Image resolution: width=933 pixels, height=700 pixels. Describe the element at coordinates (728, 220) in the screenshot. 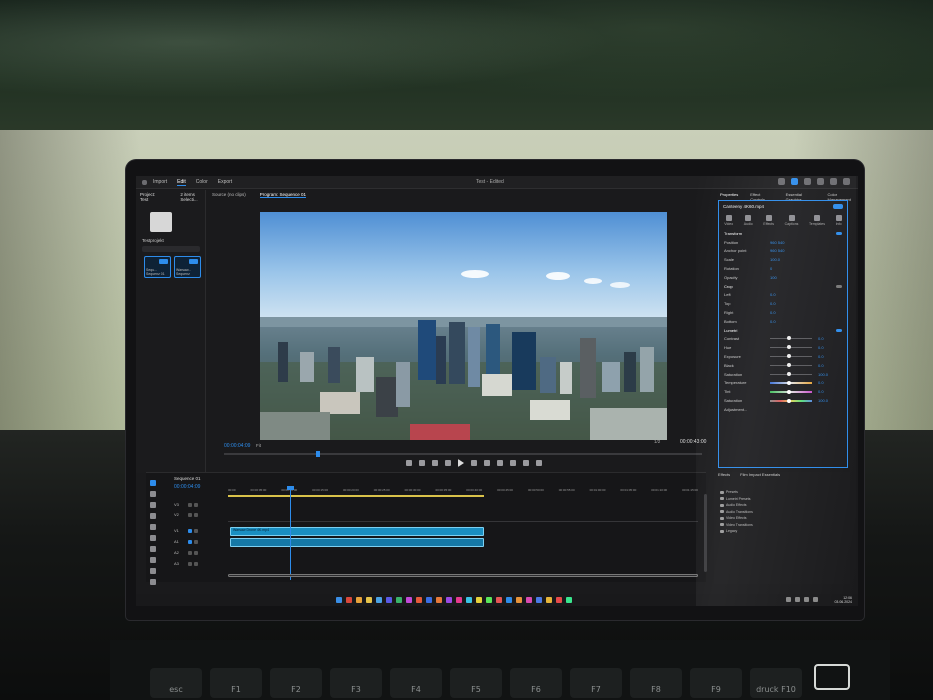

I see `tab-video: Video` at that location.